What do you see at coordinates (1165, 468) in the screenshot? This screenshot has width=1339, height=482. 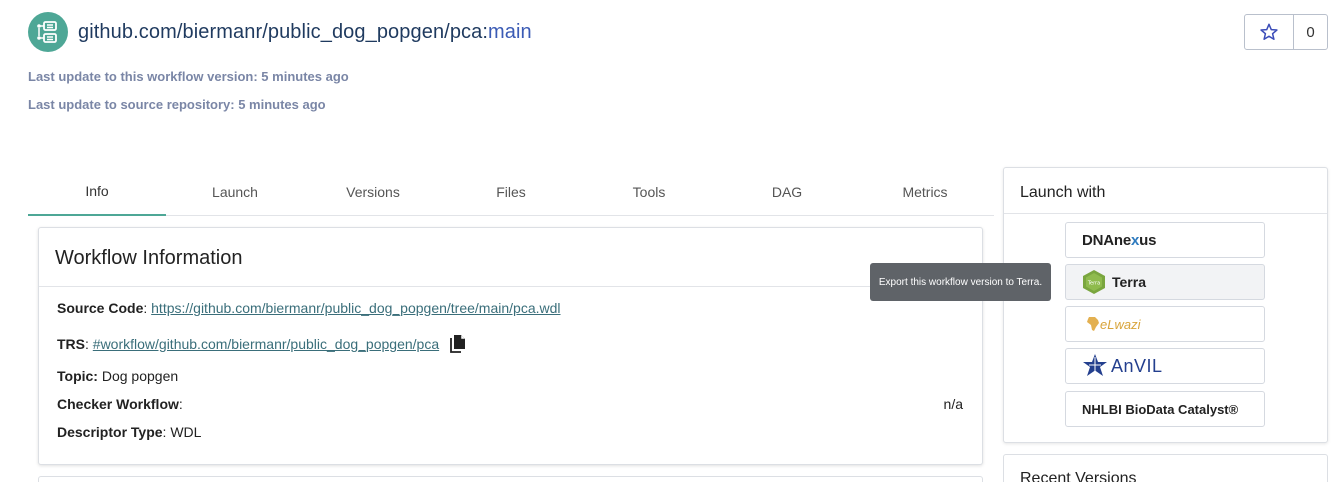 I see `recent-versions-panel: Recent Versions` at bounding box center [1165, 468].